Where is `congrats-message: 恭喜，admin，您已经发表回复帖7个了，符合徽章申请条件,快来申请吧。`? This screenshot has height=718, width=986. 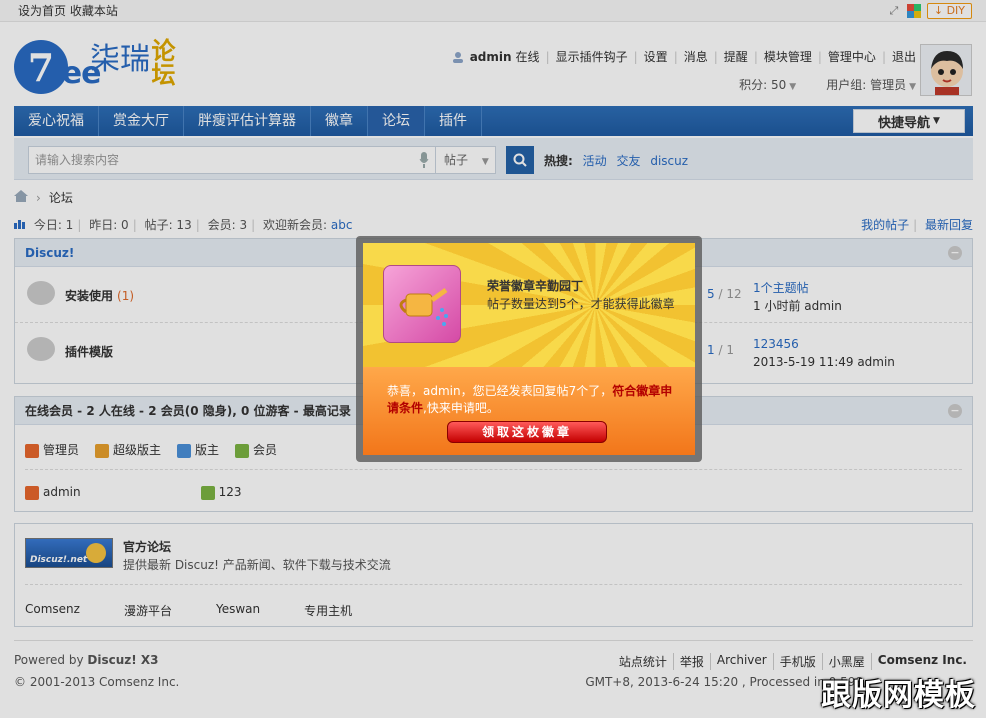 congrats-message: 恭喜，admin，您已经发表回复帖7个了，符合徽章申请条件,快来申请吧。 is located at coordinates (532, 400).